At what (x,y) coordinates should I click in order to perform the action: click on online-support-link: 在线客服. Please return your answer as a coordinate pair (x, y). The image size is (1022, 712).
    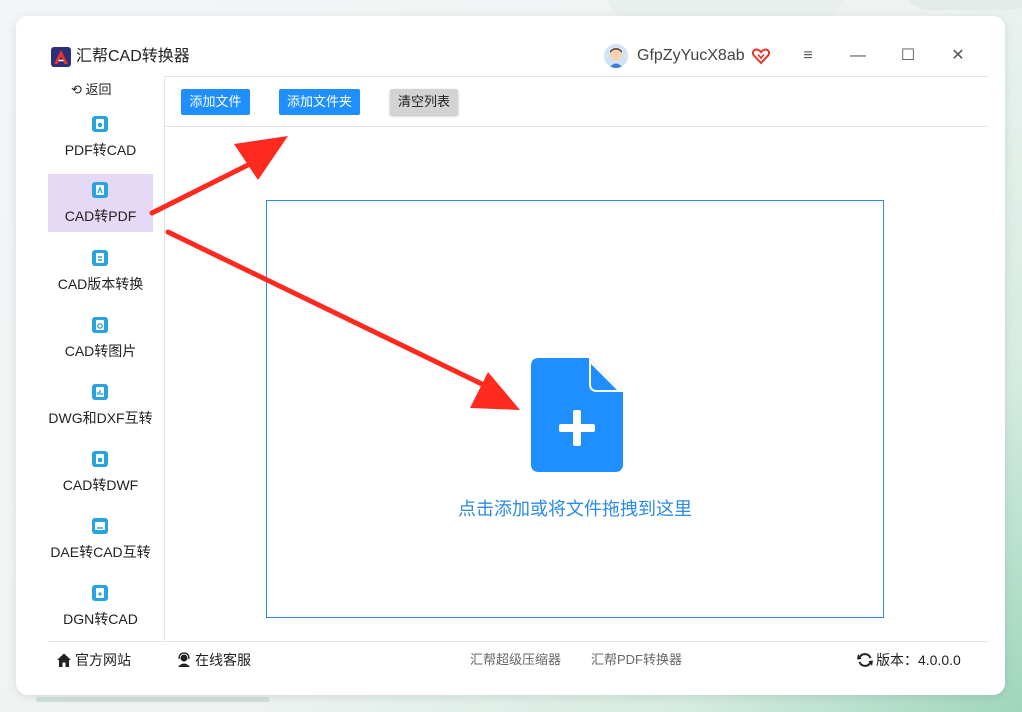
    Looking at the image, I should click on (213, 661).